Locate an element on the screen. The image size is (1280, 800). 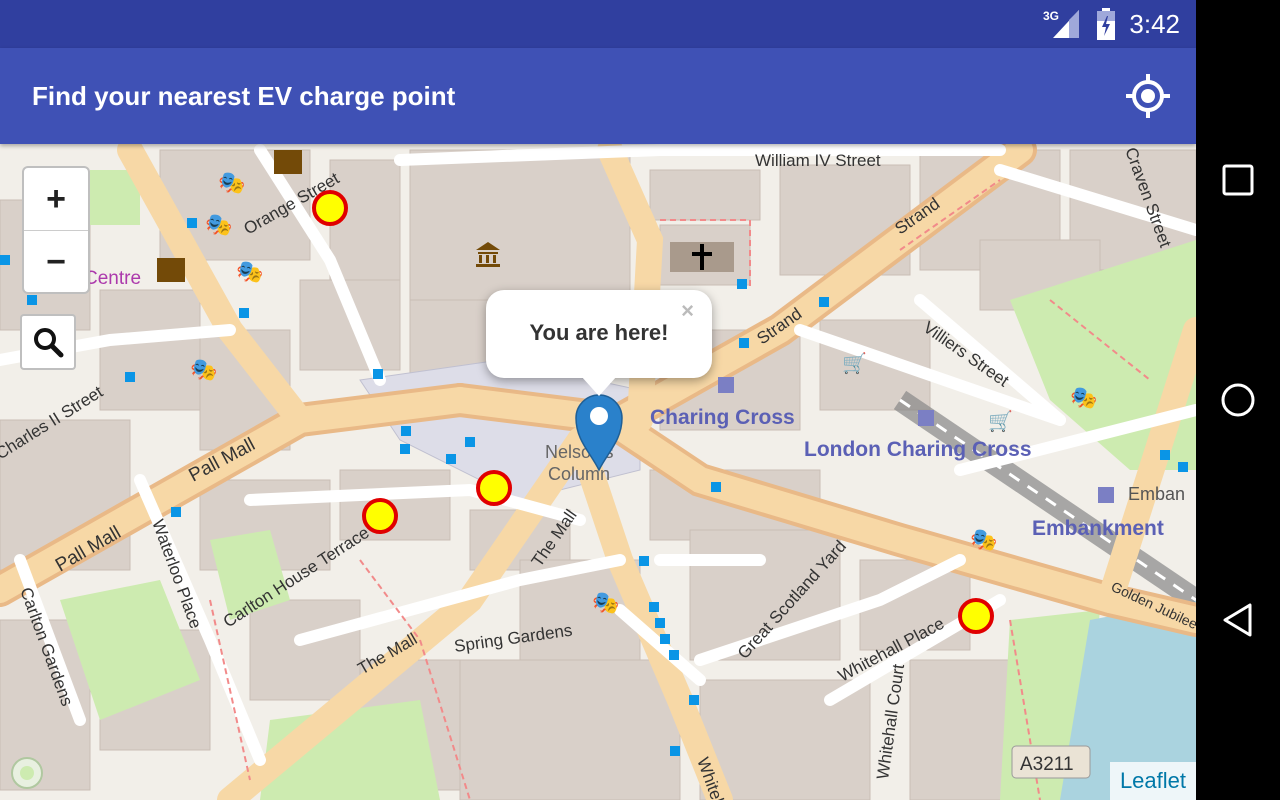
zoom-control: + − is located at coordinates (56, 230).